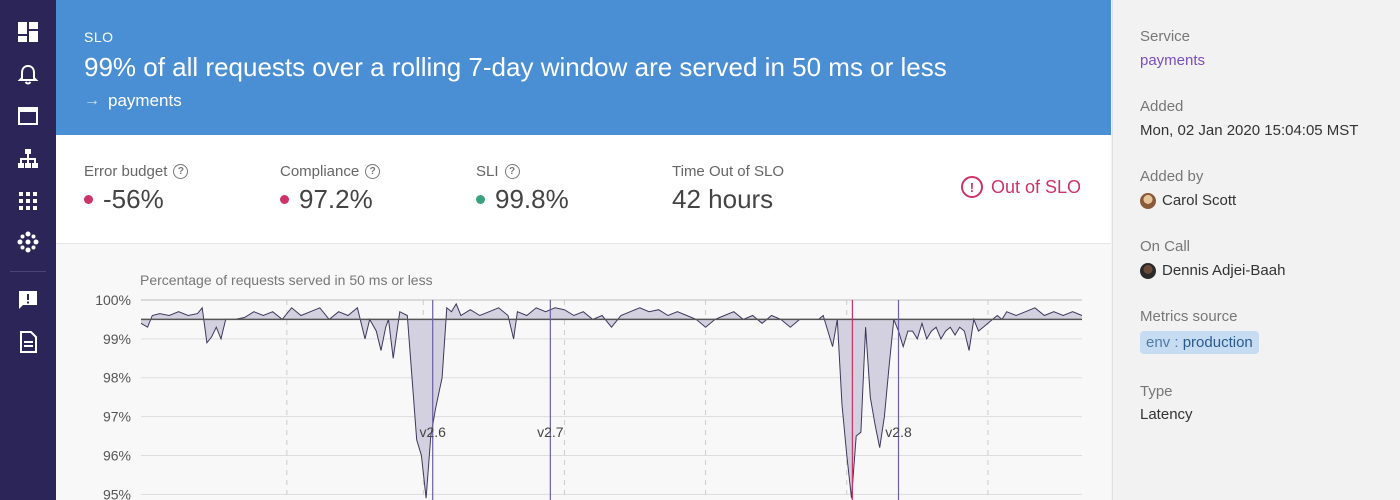  What do you see at coordinates (1166, 414) in the screenshot?
I see `type-value: Latency` at bounding box center [1166, 414].